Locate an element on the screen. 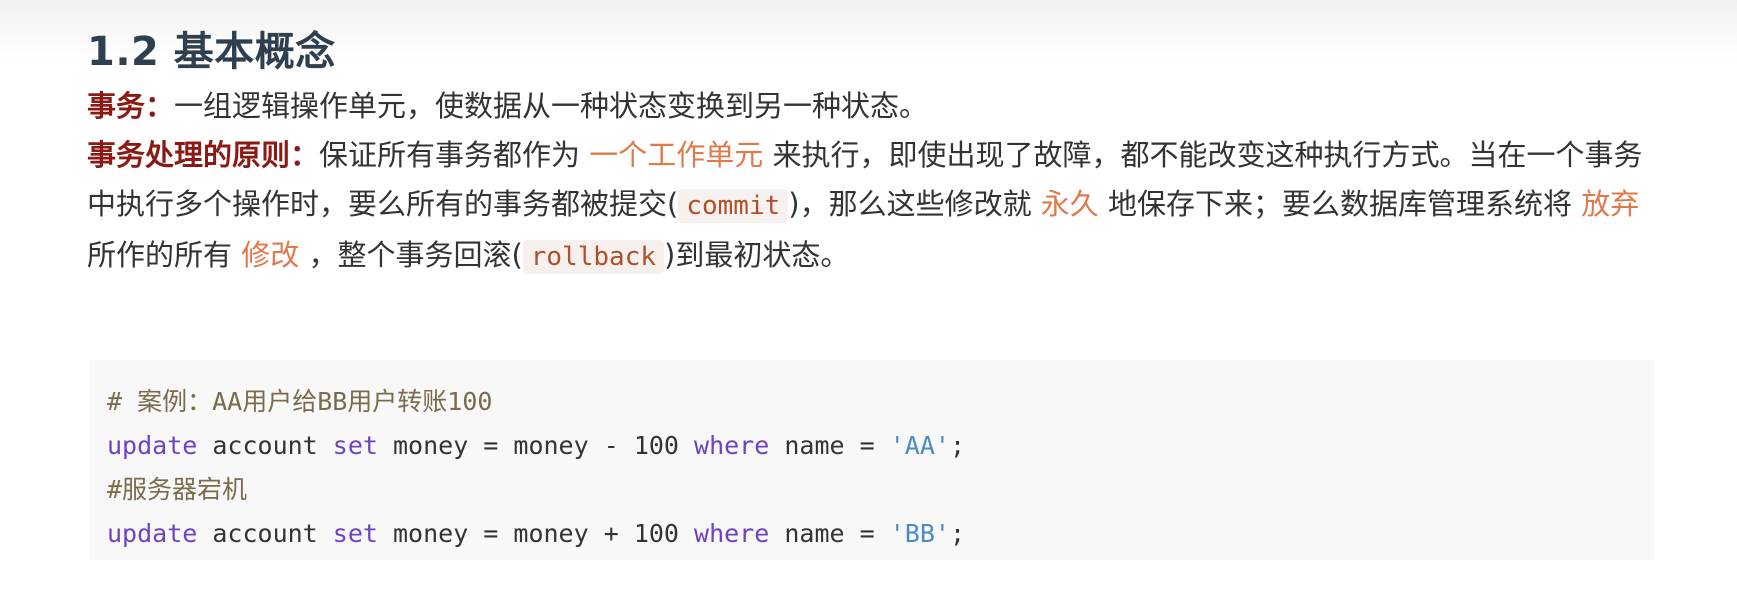 The image size is (1737, 604). principle-text-3: )，那么这些修改就 is located at coordinates (910, 204).